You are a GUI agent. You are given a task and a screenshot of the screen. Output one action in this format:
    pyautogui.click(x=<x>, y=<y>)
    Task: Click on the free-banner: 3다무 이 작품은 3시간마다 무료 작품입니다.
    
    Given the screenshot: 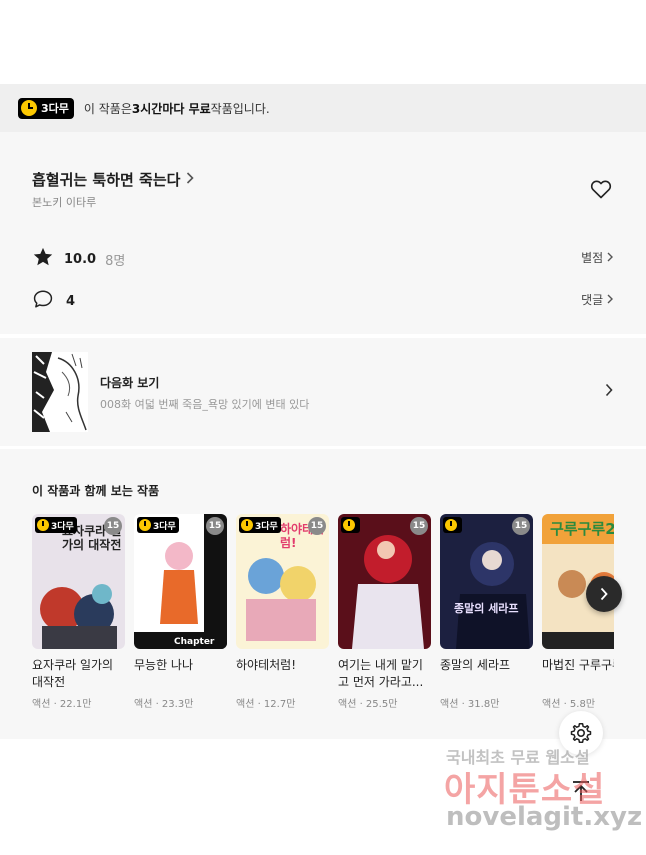 What is the action you would take?
    pyautogui.click(x=323, y=108)
    